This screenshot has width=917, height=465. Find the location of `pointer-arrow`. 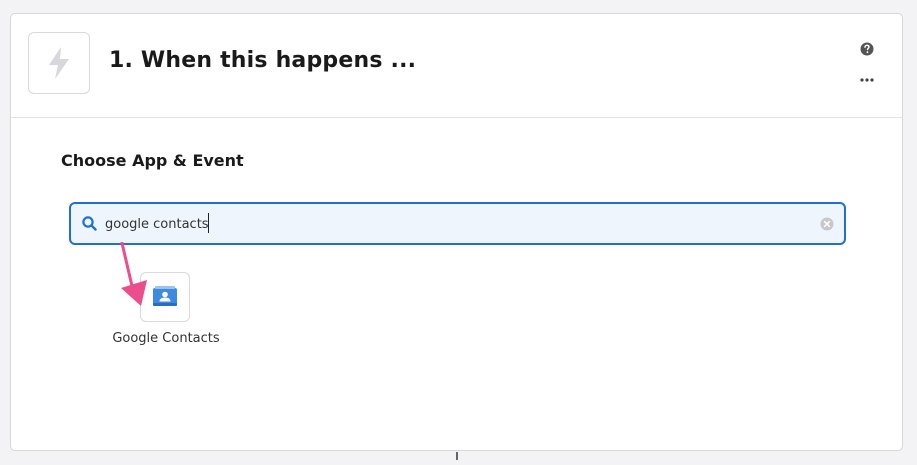

pointer-arrow is located at coordinates (133, 274).